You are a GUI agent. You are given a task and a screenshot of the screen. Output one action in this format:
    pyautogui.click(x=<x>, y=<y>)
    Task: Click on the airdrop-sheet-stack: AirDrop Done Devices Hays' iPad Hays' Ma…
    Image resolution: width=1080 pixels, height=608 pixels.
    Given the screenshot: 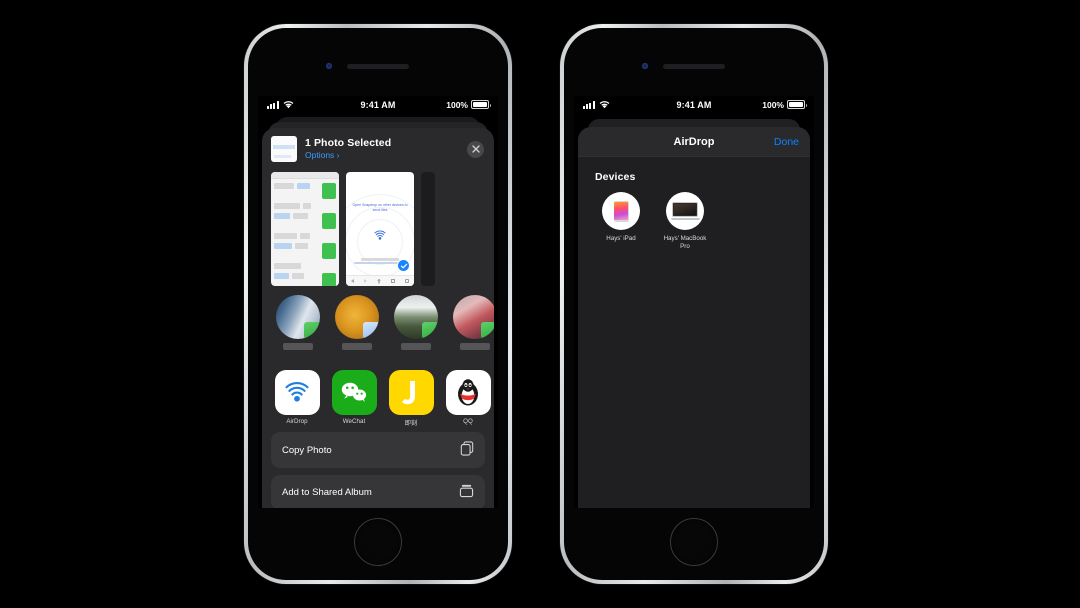 What is the action you would take?
    pyautogui.click(x=694, y=310)
    